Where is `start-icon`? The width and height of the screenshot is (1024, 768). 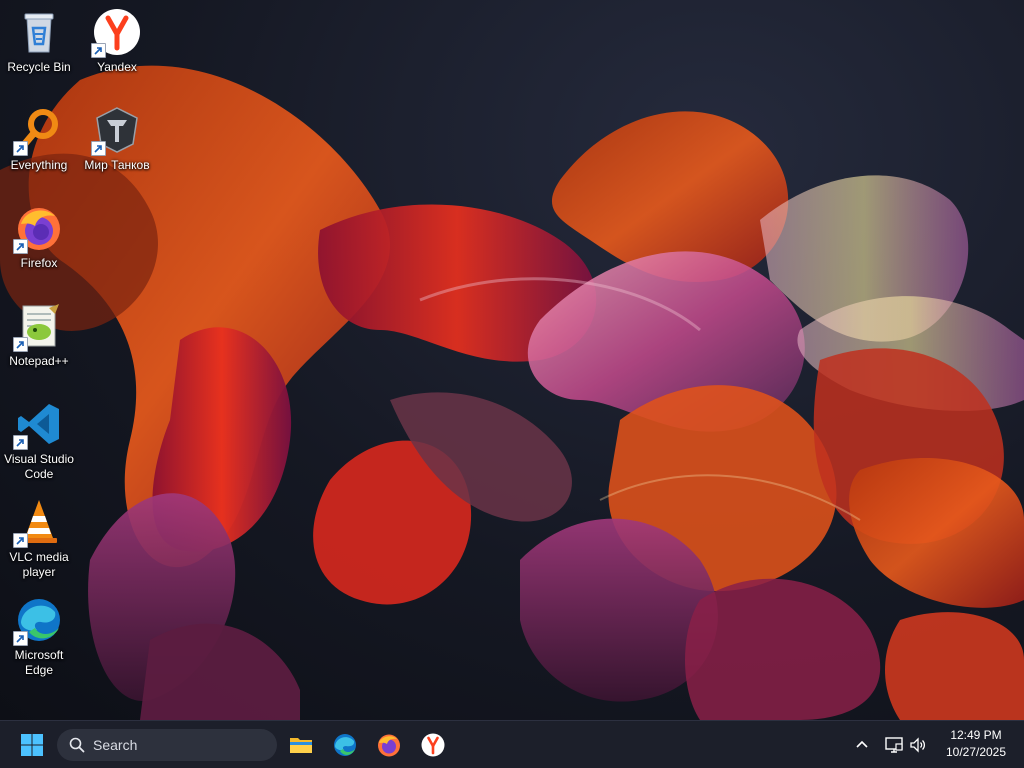 start-icon is located at coordinates (32, 745).